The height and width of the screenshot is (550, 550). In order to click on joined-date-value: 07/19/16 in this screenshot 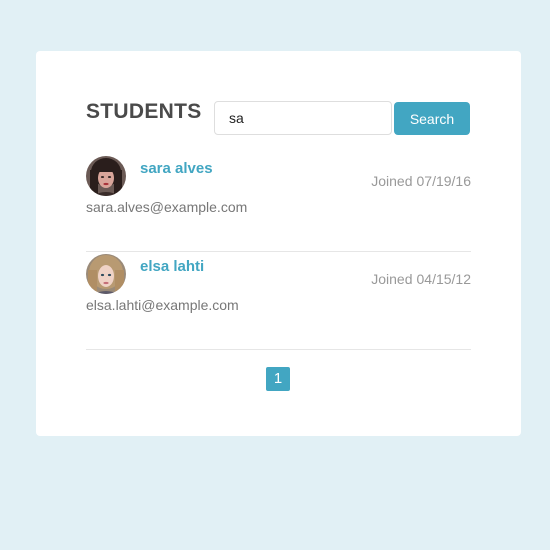, I will do `click(444, 181)`.